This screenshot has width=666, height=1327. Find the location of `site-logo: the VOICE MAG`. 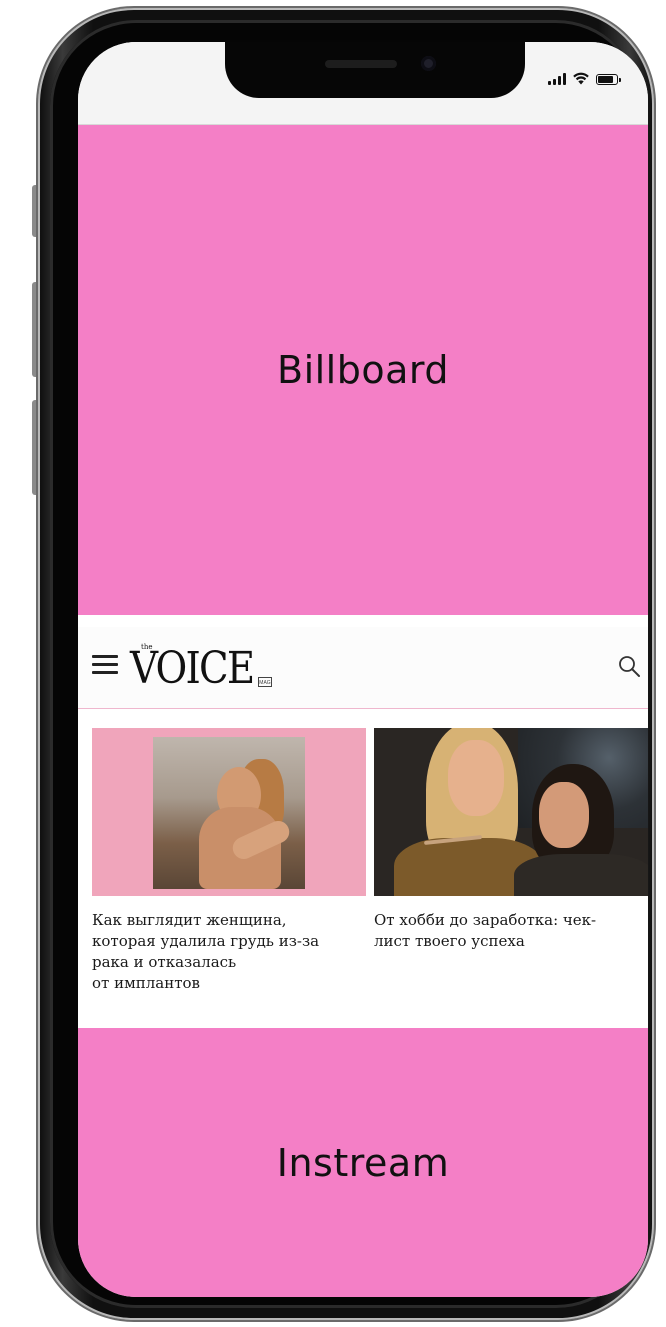

site-logo: the VOICE MAG is located at coordinates (201, 669).